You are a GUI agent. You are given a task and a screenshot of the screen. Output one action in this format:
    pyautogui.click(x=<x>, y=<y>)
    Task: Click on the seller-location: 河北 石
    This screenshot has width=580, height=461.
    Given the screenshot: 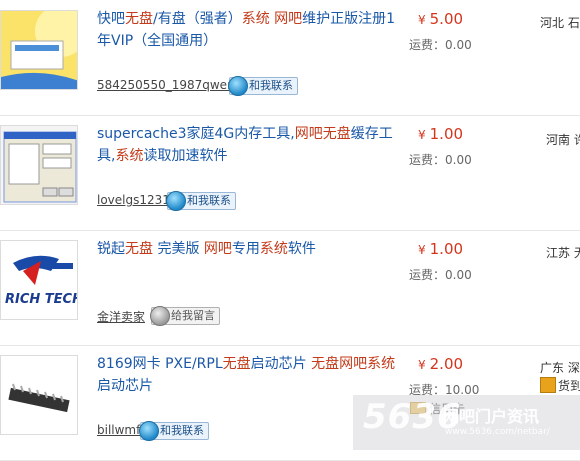 What is the action you would take?
    pyautogui.click(x=560, y=23)
    